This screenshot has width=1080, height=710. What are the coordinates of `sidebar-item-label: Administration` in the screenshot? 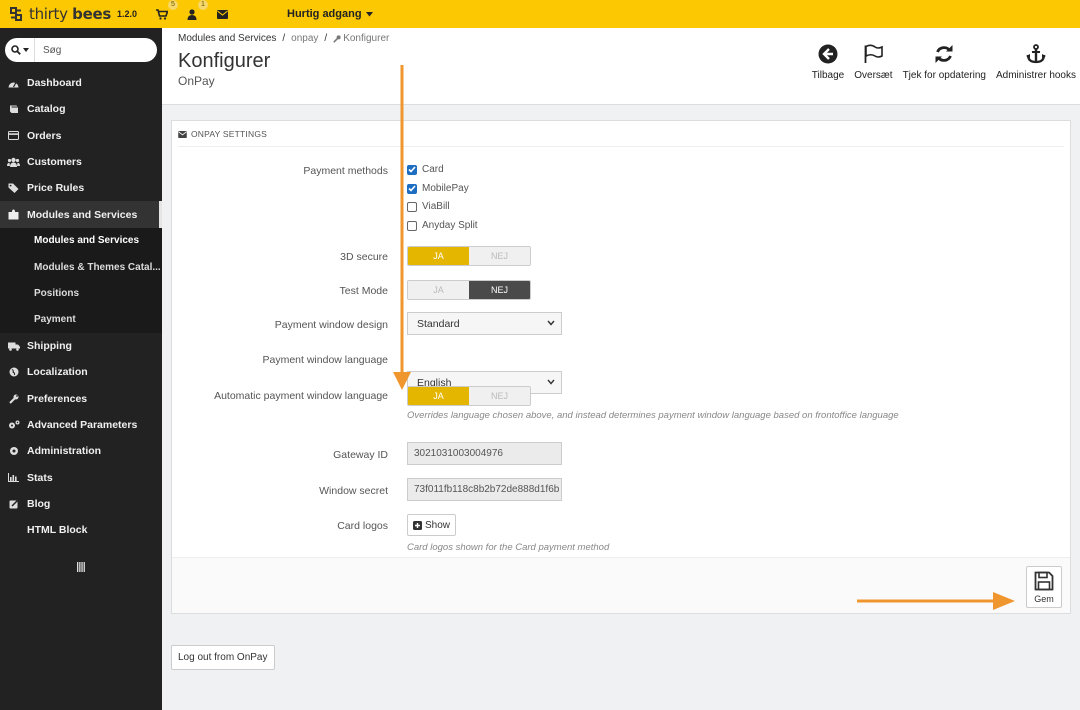 It's located at (64, 451).